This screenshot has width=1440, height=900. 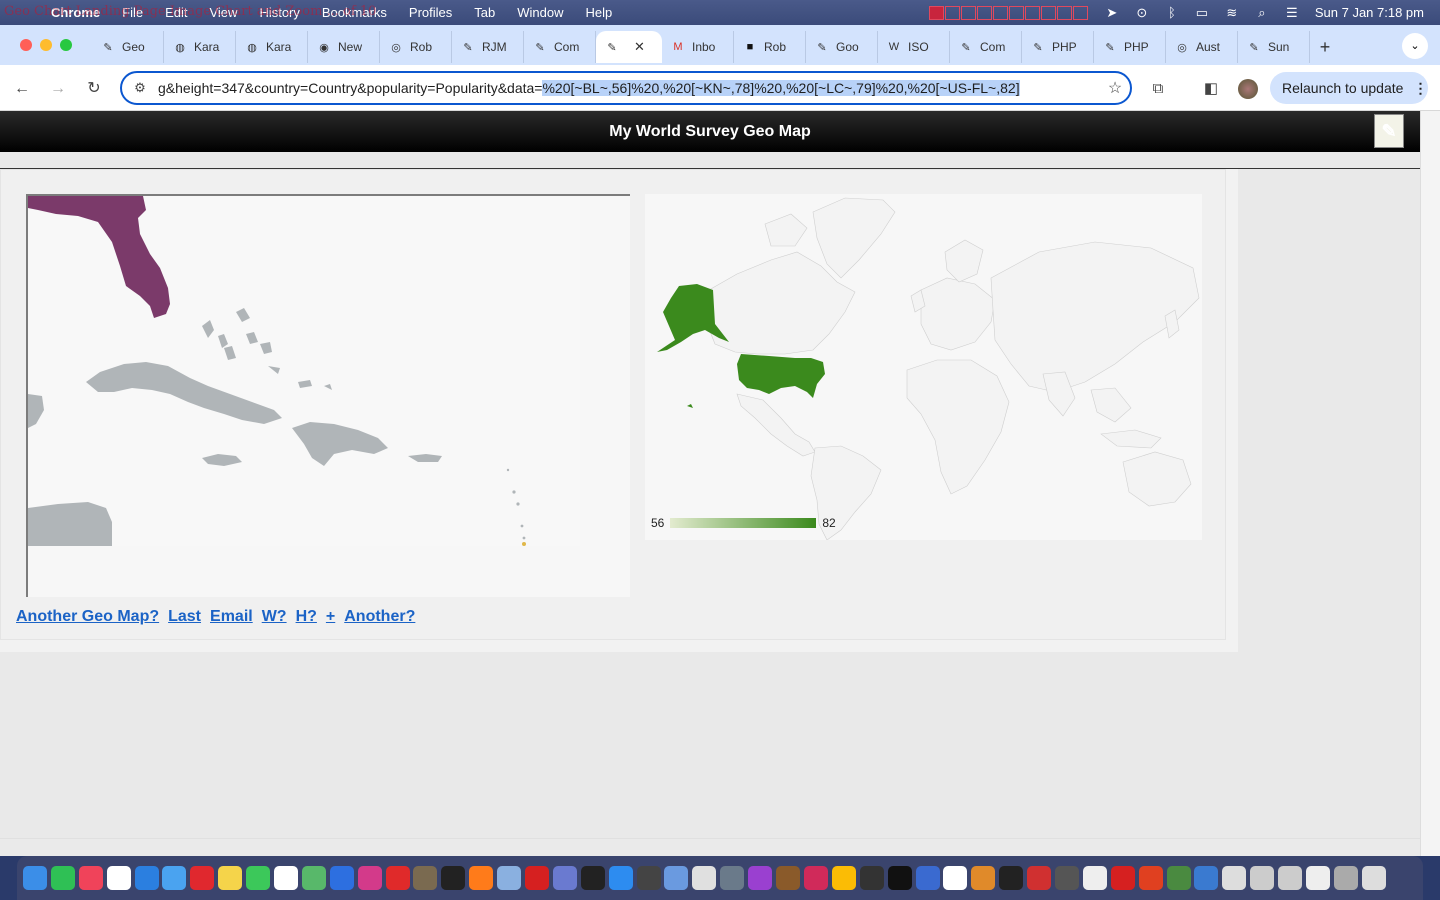 What do you see at coordinates (1234, 878) in the screenshot?
I see `window-icon` at bounding box center [1234, 878].